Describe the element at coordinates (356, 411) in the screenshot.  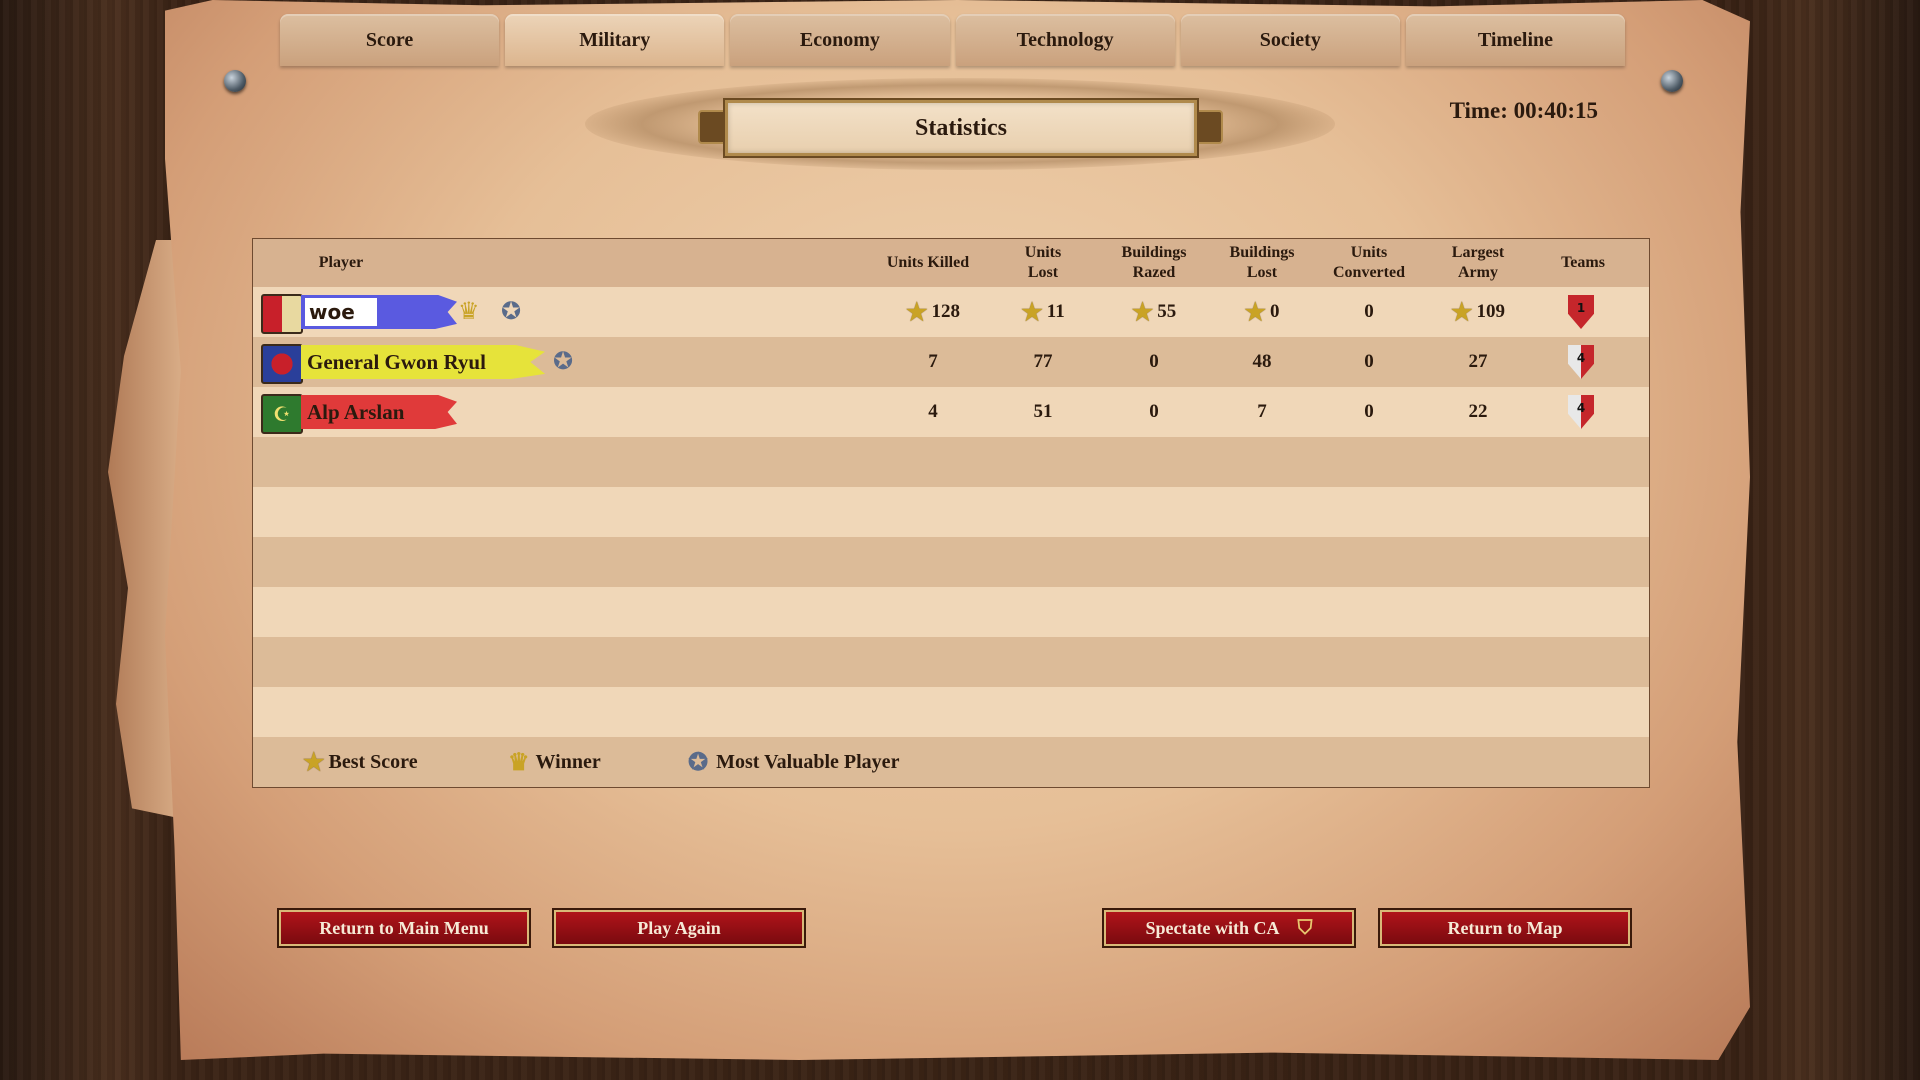
I see `player-name: Alp Arslan` at that location.